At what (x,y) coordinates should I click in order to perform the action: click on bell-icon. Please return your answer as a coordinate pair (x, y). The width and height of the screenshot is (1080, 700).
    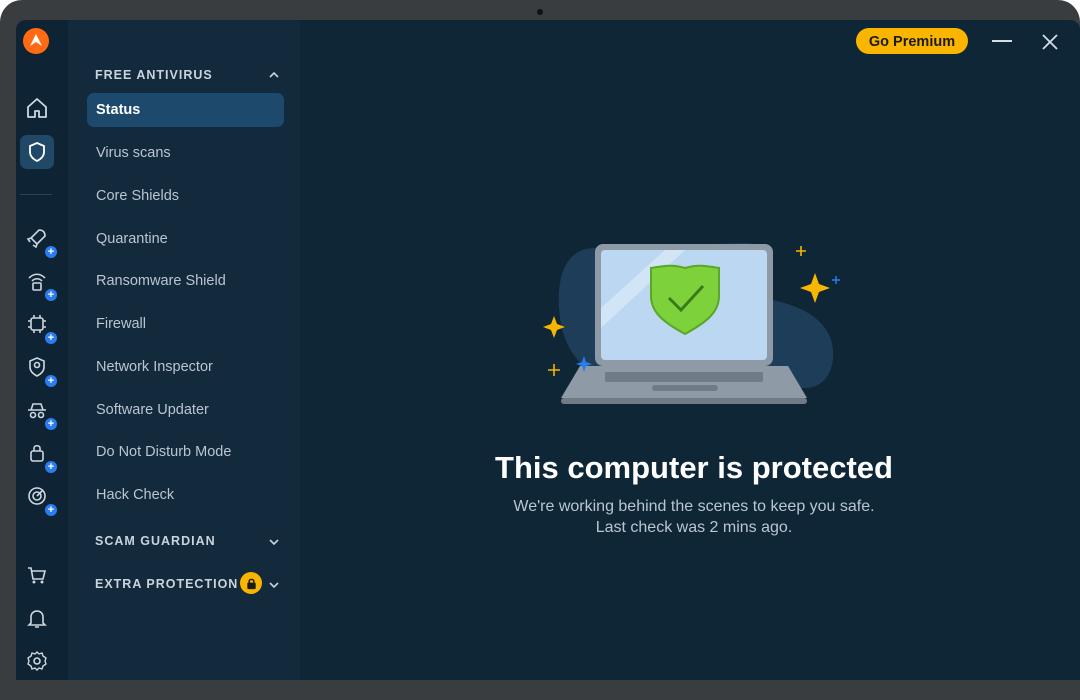
    Looking at the image, I should click on (37, 618).